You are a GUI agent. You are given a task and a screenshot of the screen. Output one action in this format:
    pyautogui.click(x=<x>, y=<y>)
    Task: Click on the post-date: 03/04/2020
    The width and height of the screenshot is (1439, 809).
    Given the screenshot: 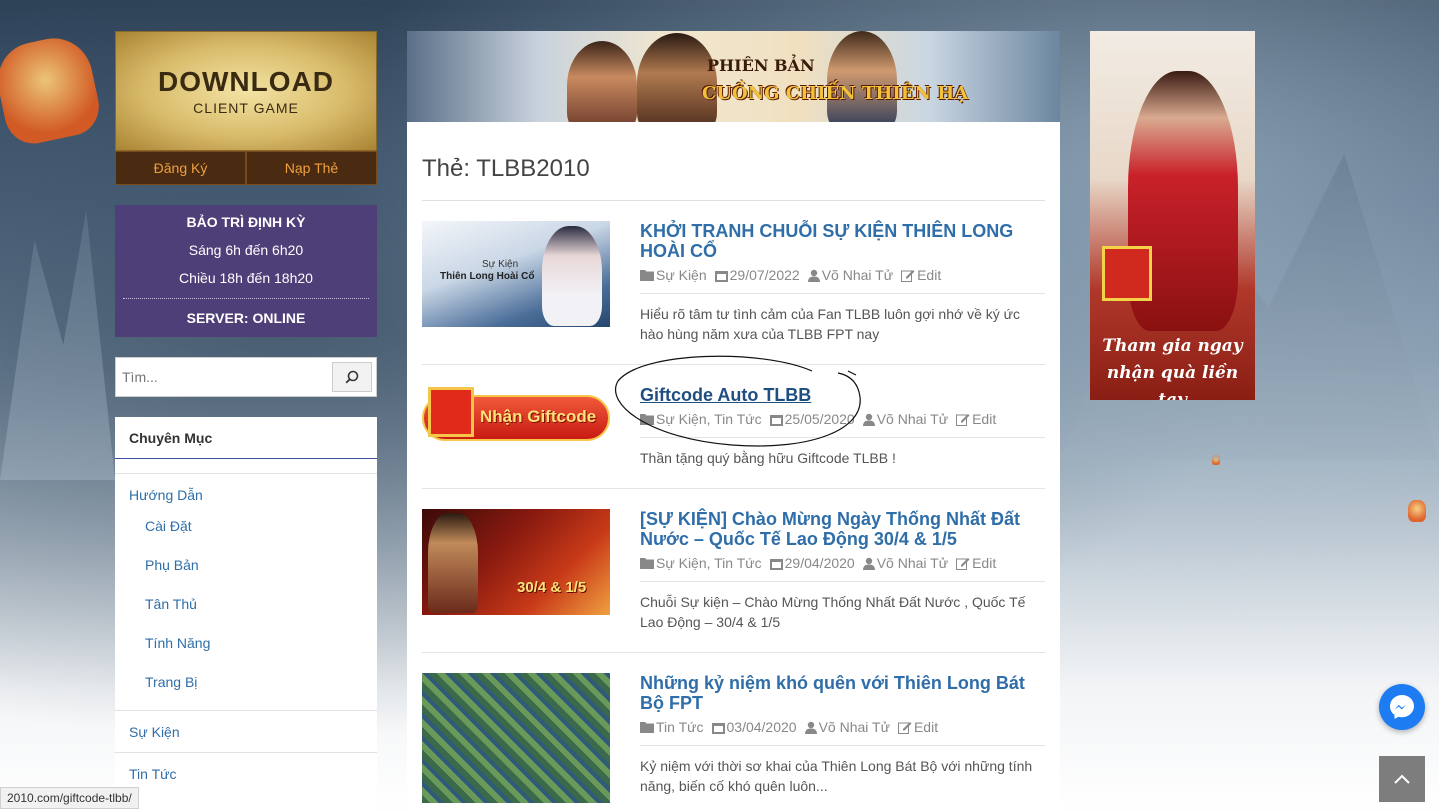 What is the action you would take?
    pyautogui.click(x=754, y=727)
    